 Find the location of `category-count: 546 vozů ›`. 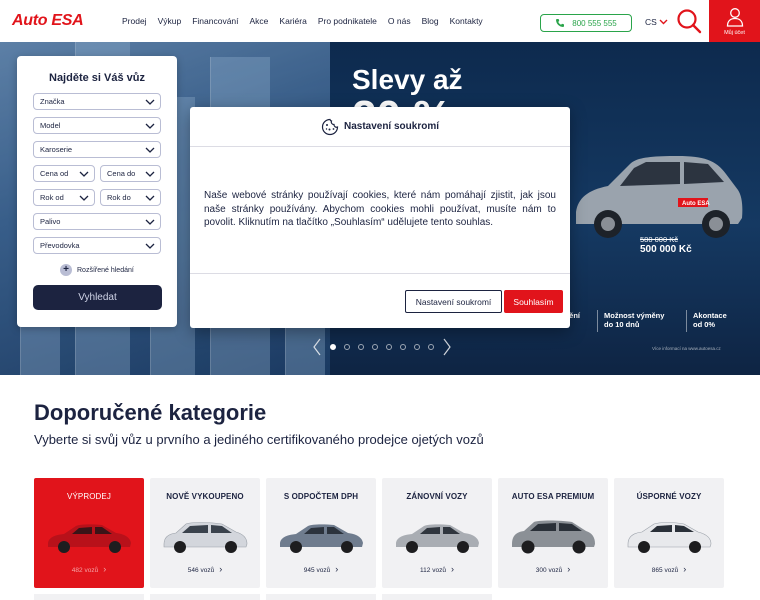

category-count: 546 vozů › is located at coordinates (205, 569).